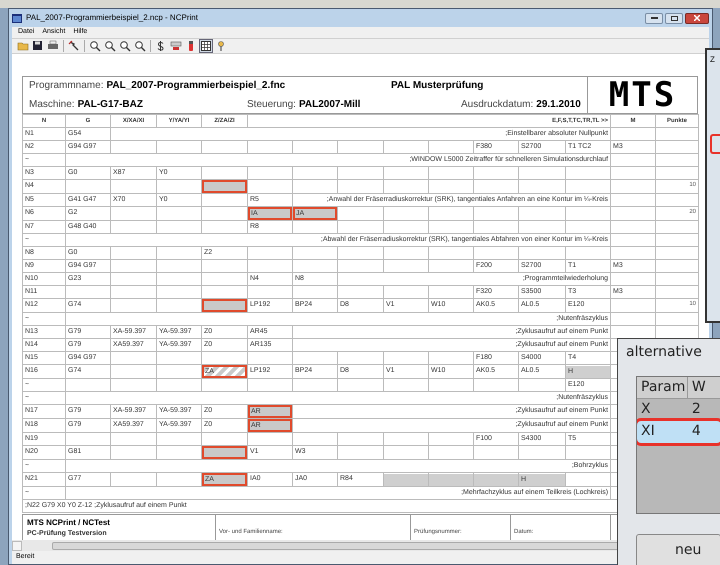  What do you see at coordinates (437, 86) in the screenshot?
I see `exam-title: PAL Musterprüfung` at bounding box center [437, 86].